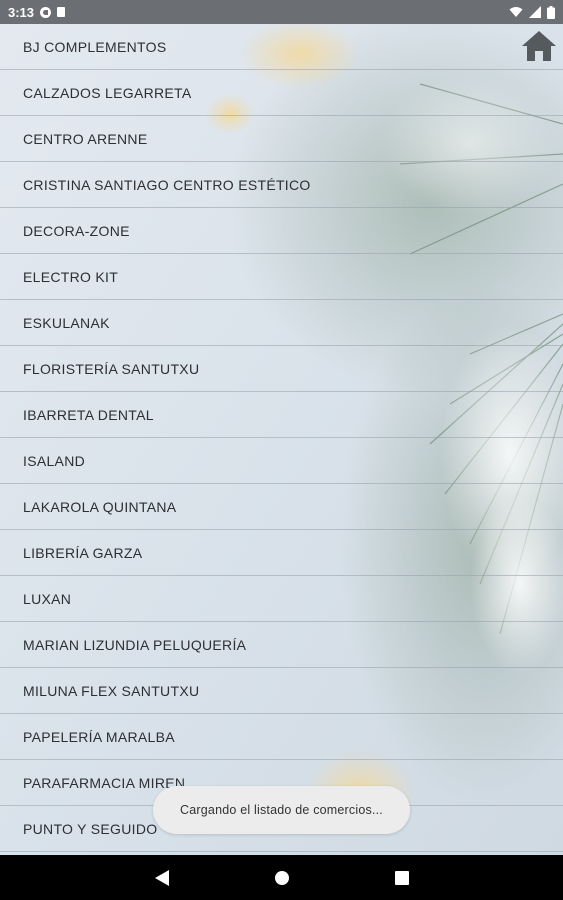 This screenshot has height=900, width=563. I want to click on home-button, so click(539, 46).